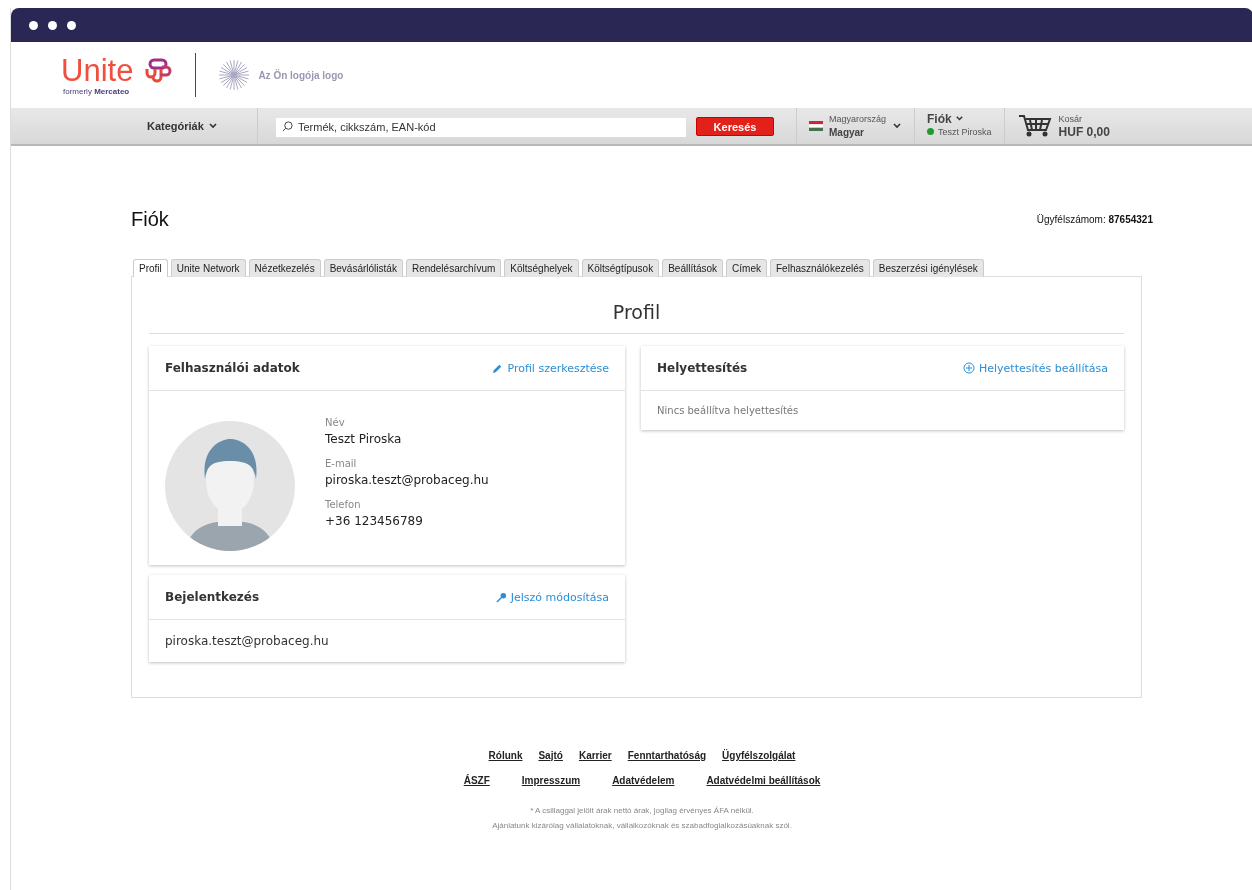 This screenshot has height=890, width=1252. Describe the element at coordinates (97, 91) in the screenshot. I see `former-name-text: formerly Mercateo` at that location.